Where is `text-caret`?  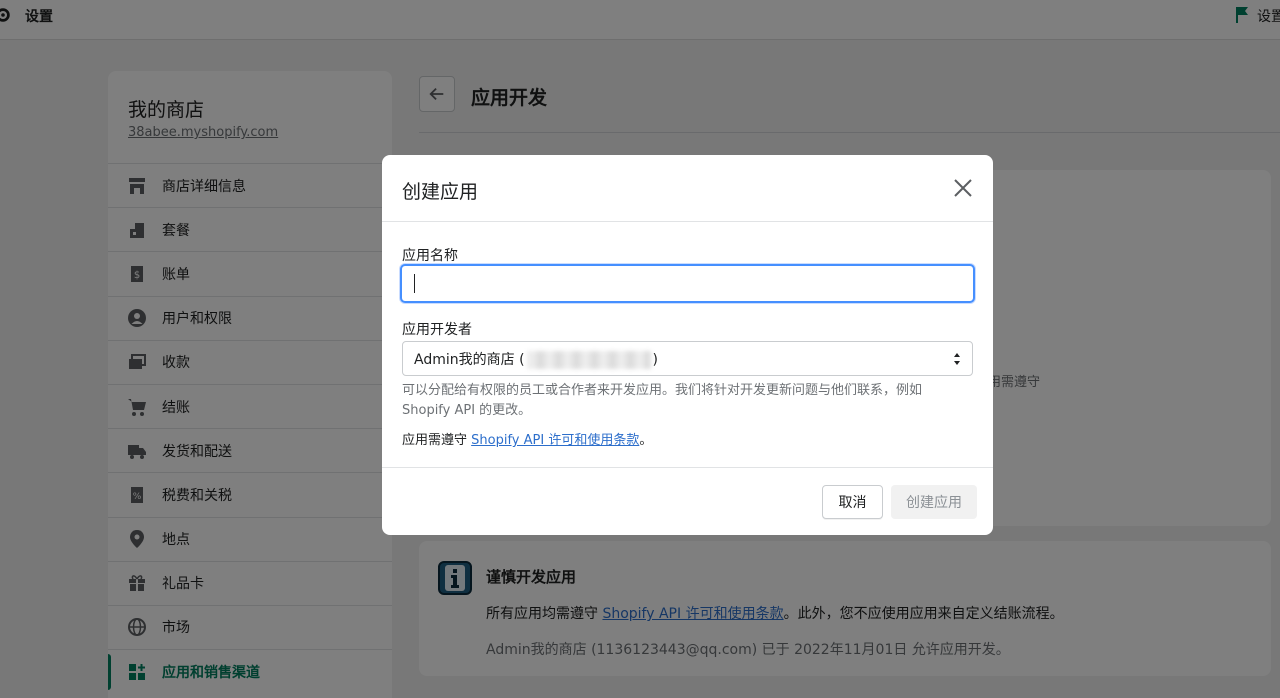
text-caret is located at coordinates (414, 283).